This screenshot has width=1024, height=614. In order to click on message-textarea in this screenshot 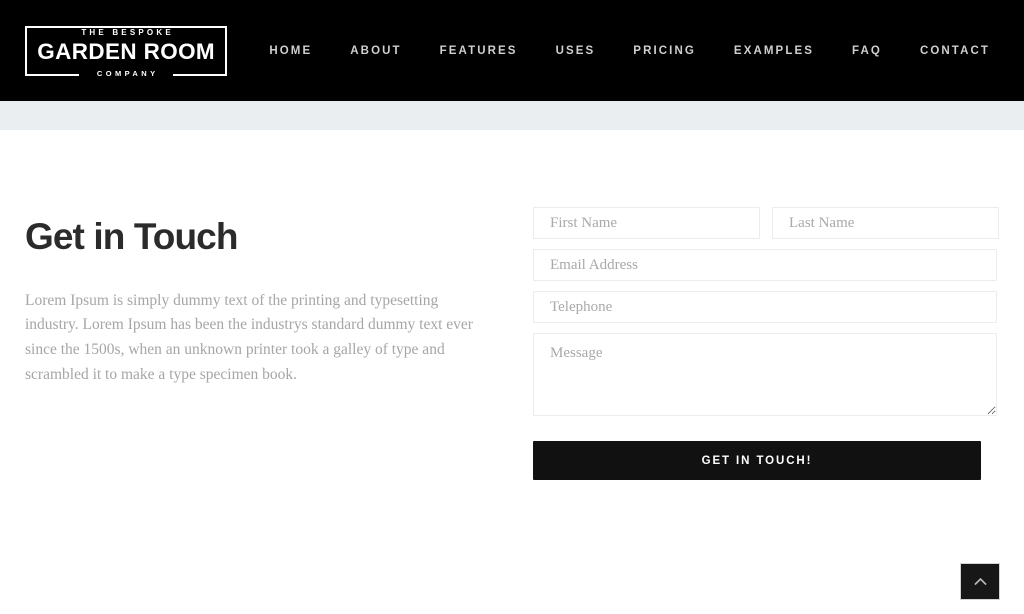, I will do `click(765, 374)`.